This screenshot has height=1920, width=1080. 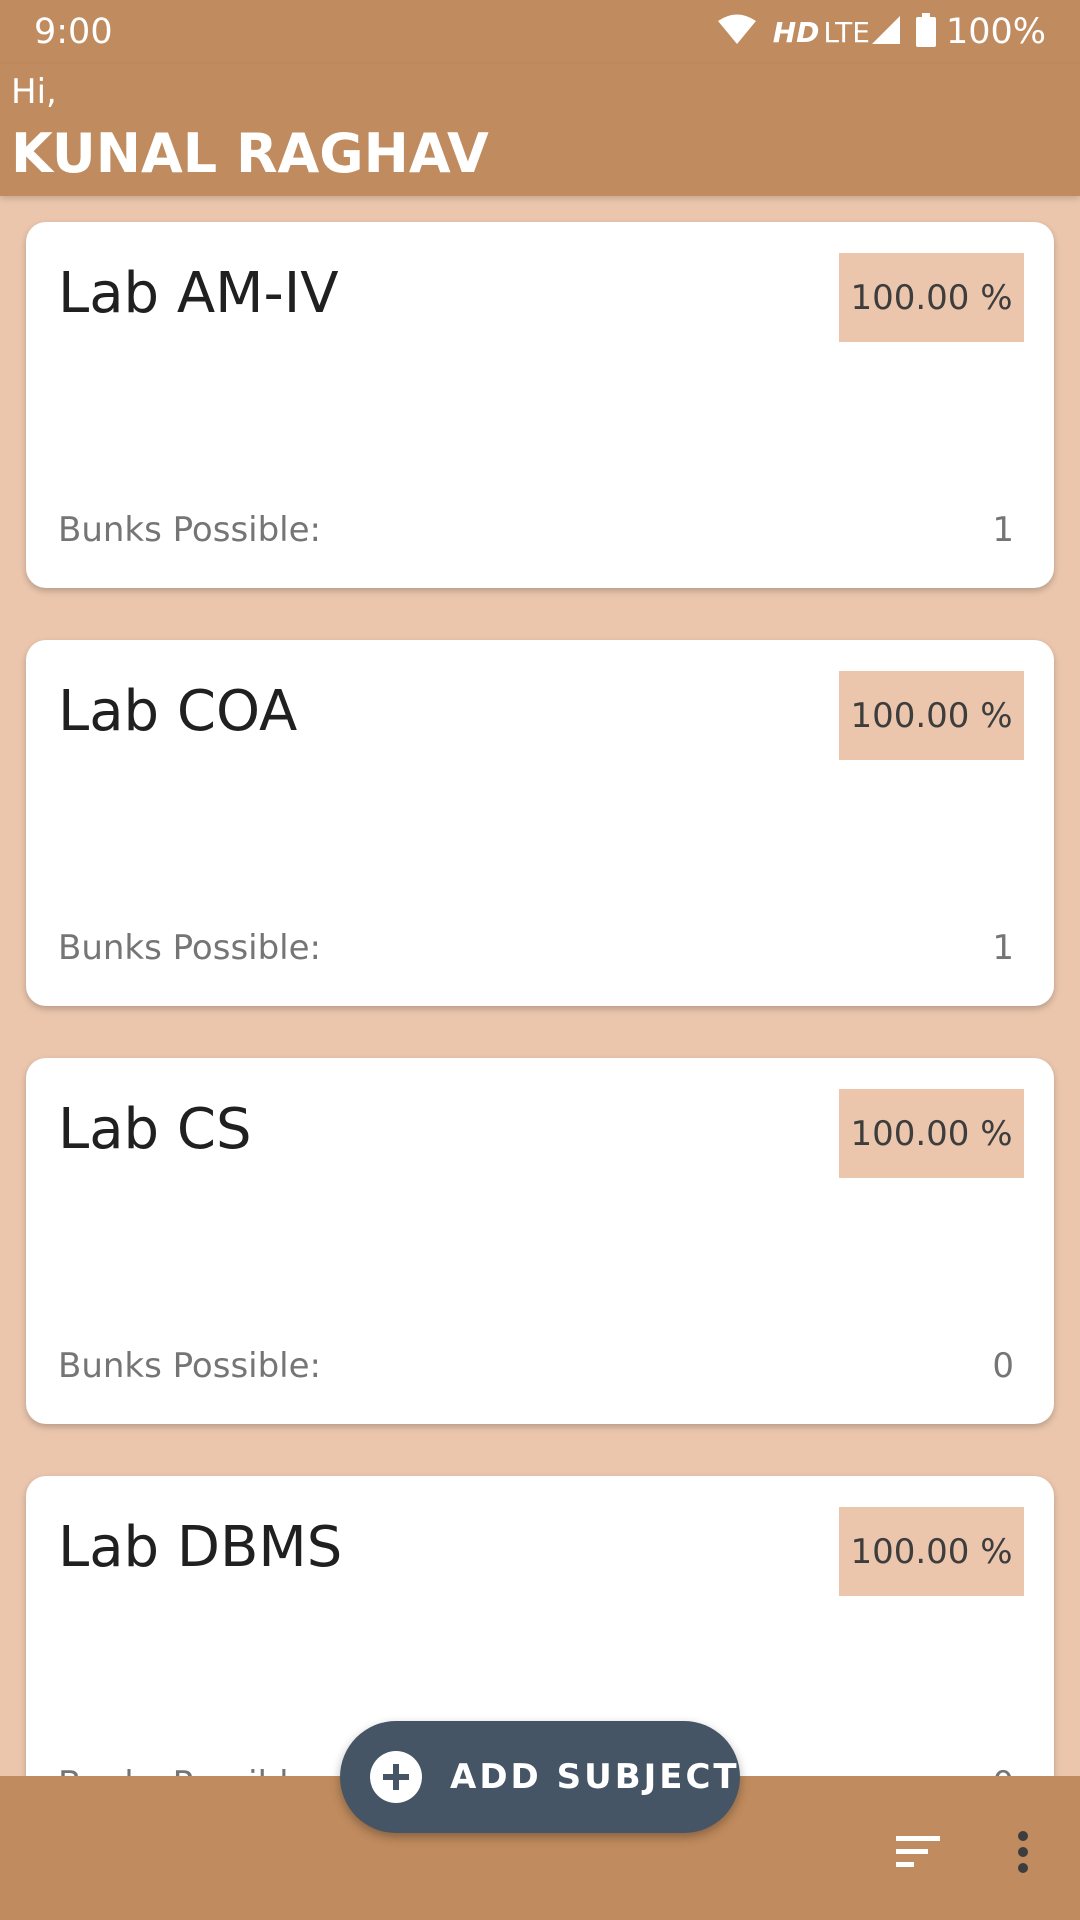 I want to click on app-header: Hi, KUNAL RAGHAV, so click(x=540, y=130).